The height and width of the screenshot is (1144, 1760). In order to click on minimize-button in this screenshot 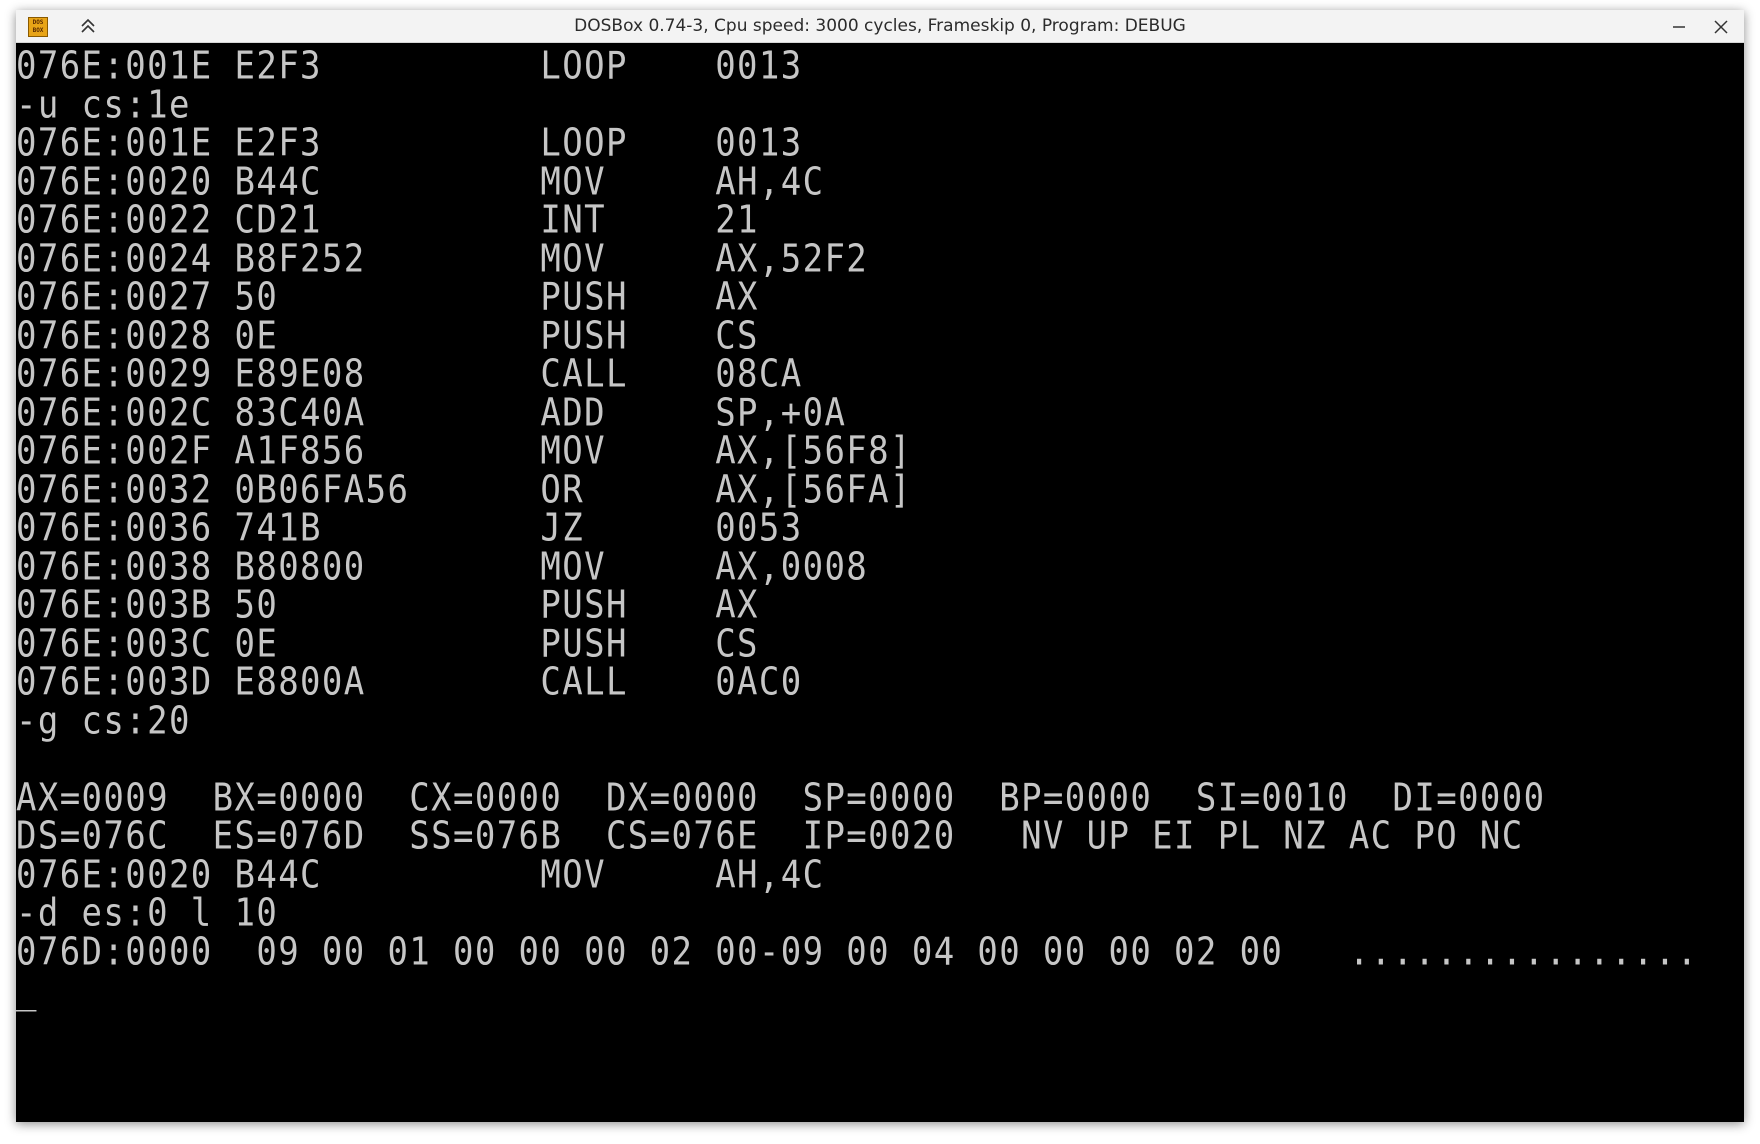, I will do `click(1679, 27)`.